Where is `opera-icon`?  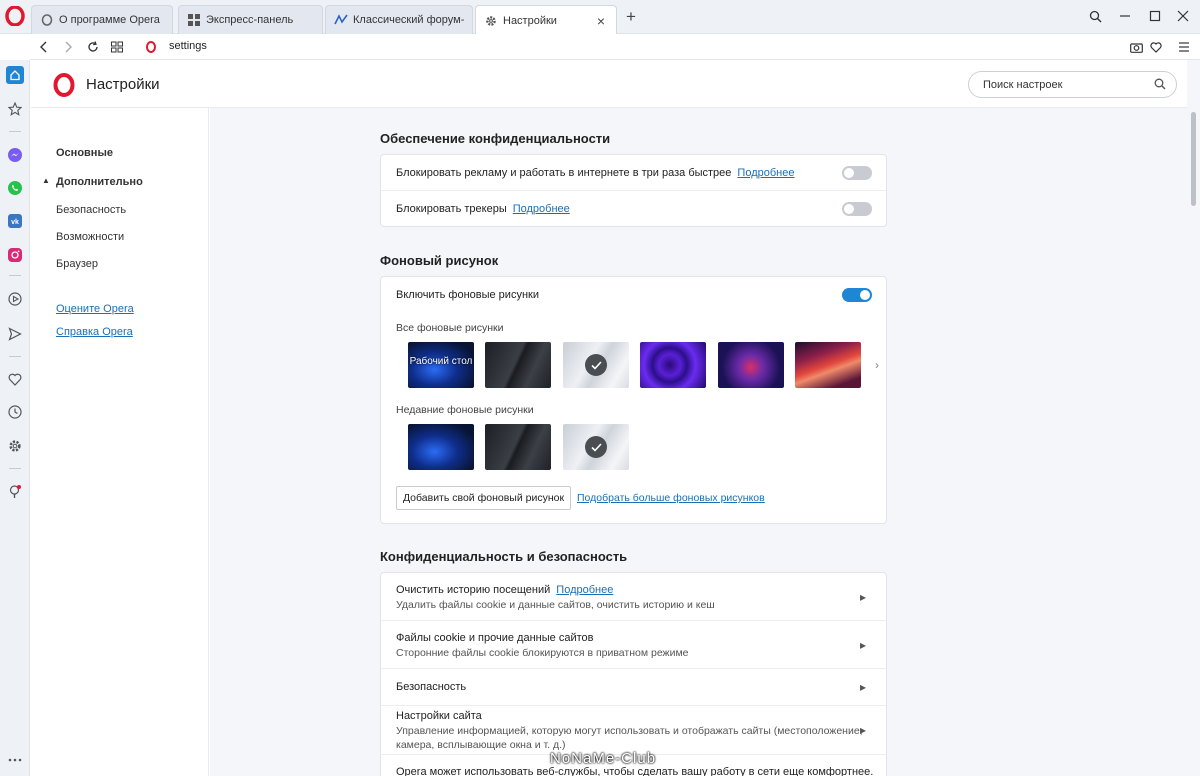
opera-icon is located at coordinates (47, 20).